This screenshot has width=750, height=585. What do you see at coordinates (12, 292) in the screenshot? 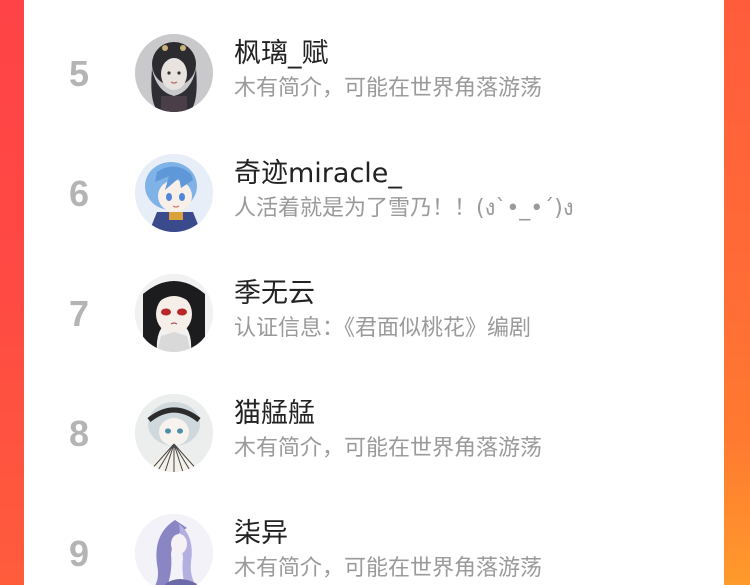
I see `left-accent-strip` at bounding box center [12, 292].